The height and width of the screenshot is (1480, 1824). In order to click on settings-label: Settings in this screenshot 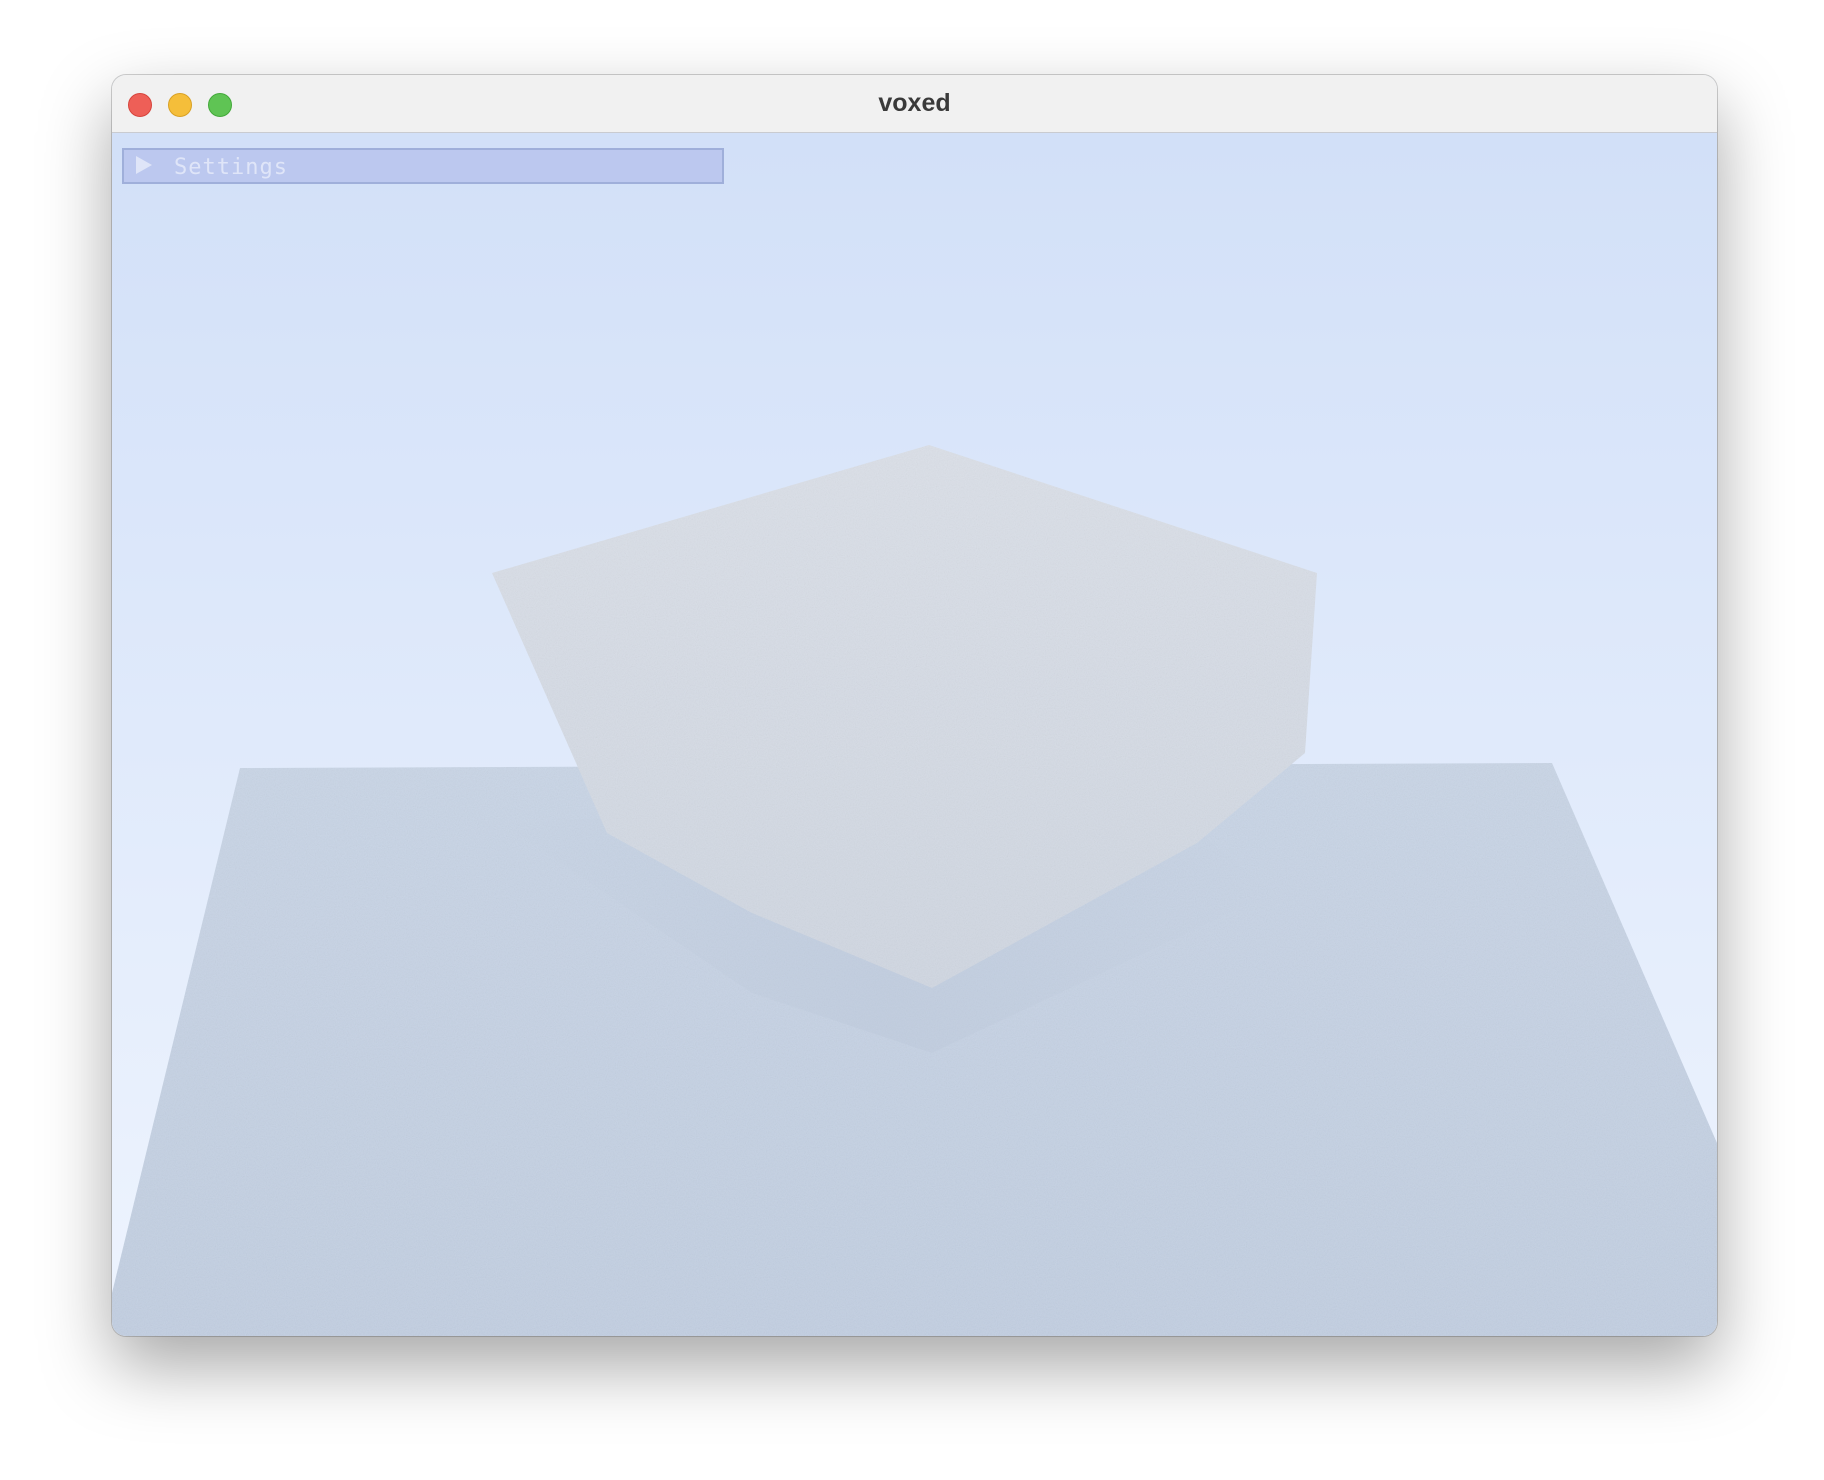, I will do `click(231, 167)`.